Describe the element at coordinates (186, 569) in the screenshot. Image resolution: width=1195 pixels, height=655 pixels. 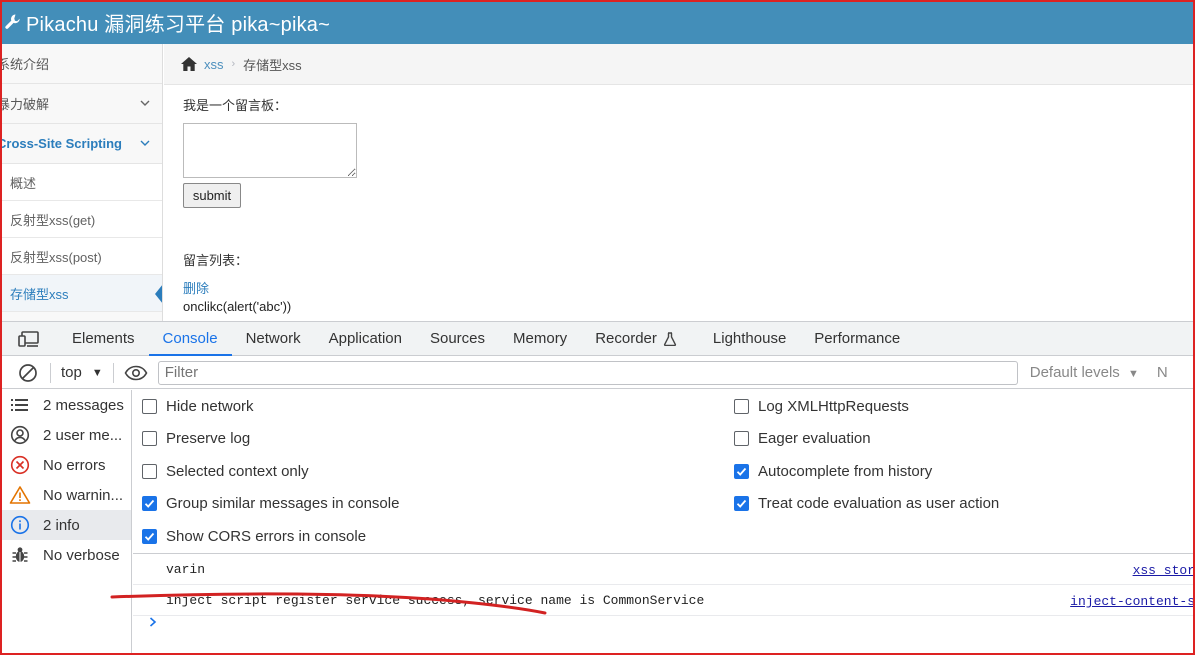
I see `console-message-text: varin` at that location.